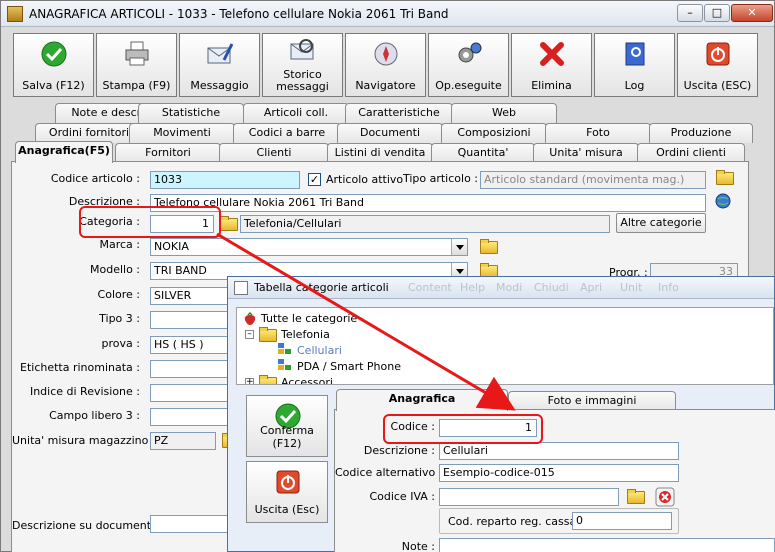  Describe the element at coordinates (136, 65) in the screenshot. I see `stampa-button: Stampa (F9)` at that location.